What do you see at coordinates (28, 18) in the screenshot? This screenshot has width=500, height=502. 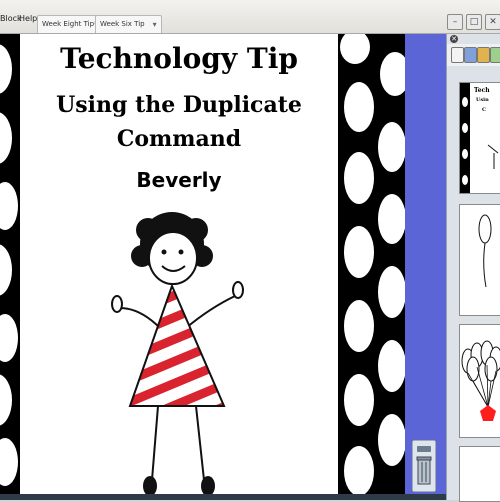 I see `menu-help: Help` at bounding box center [28, 18].